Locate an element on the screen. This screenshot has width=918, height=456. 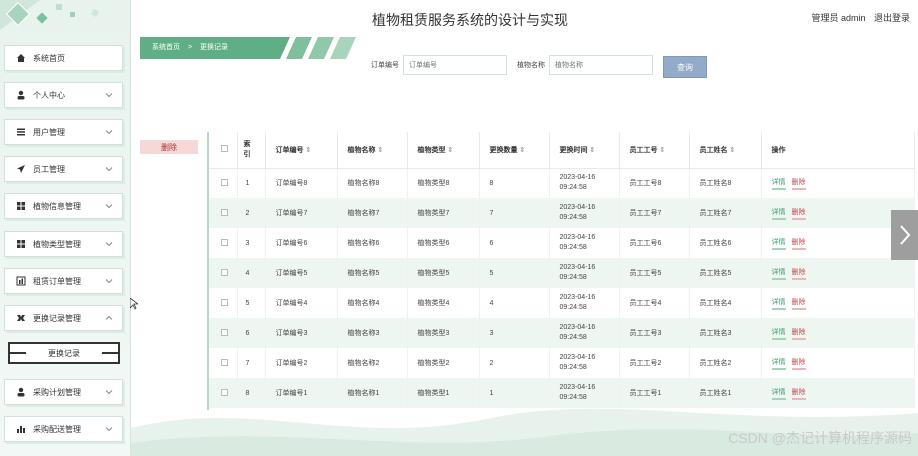
sidebar-item-label: 植物类型管理 is located at coordinates (57, 244).